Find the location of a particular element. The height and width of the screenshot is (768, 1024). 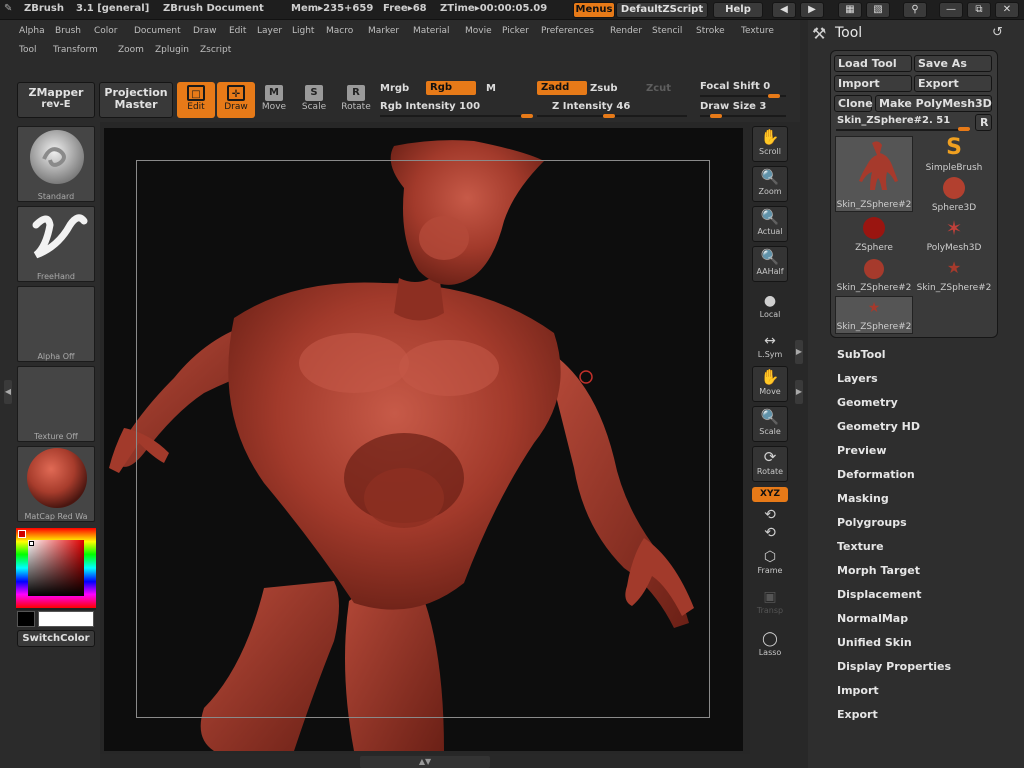

subpalette-unified-skin: Unified Skin is located at coordinates (874, 642).